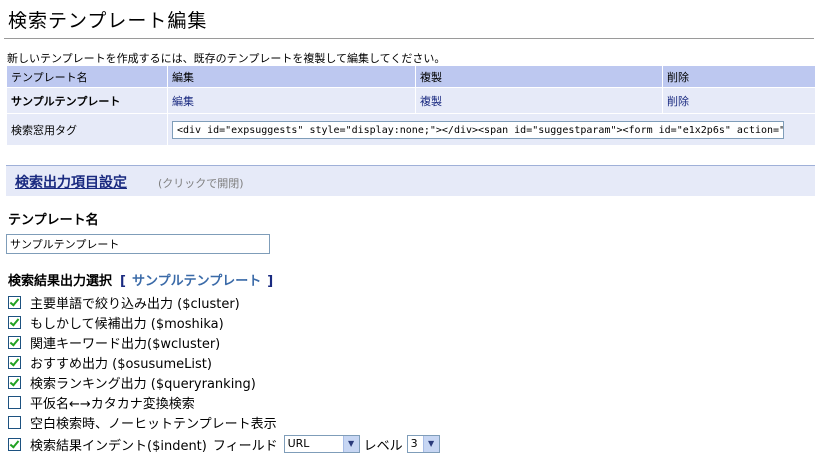 Image resolution: width=815 pixels, height=457 pixels. Describe the element at coordinates (125, 344) in the screenshot. I see `option-label: 関連キーワード出力($wcluster)` at that location.